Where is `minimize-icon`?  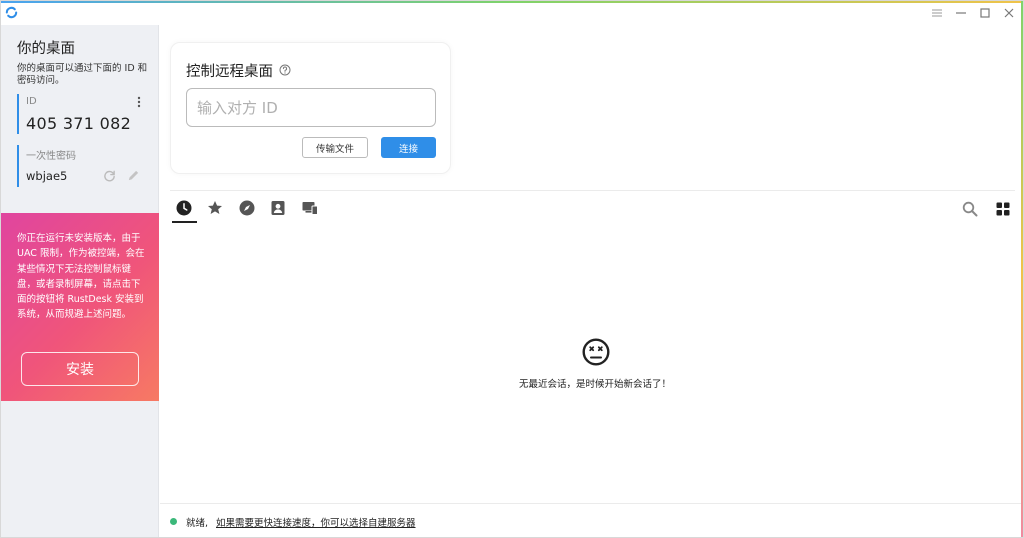
minimize-icon is located at coordinates (961, 13).